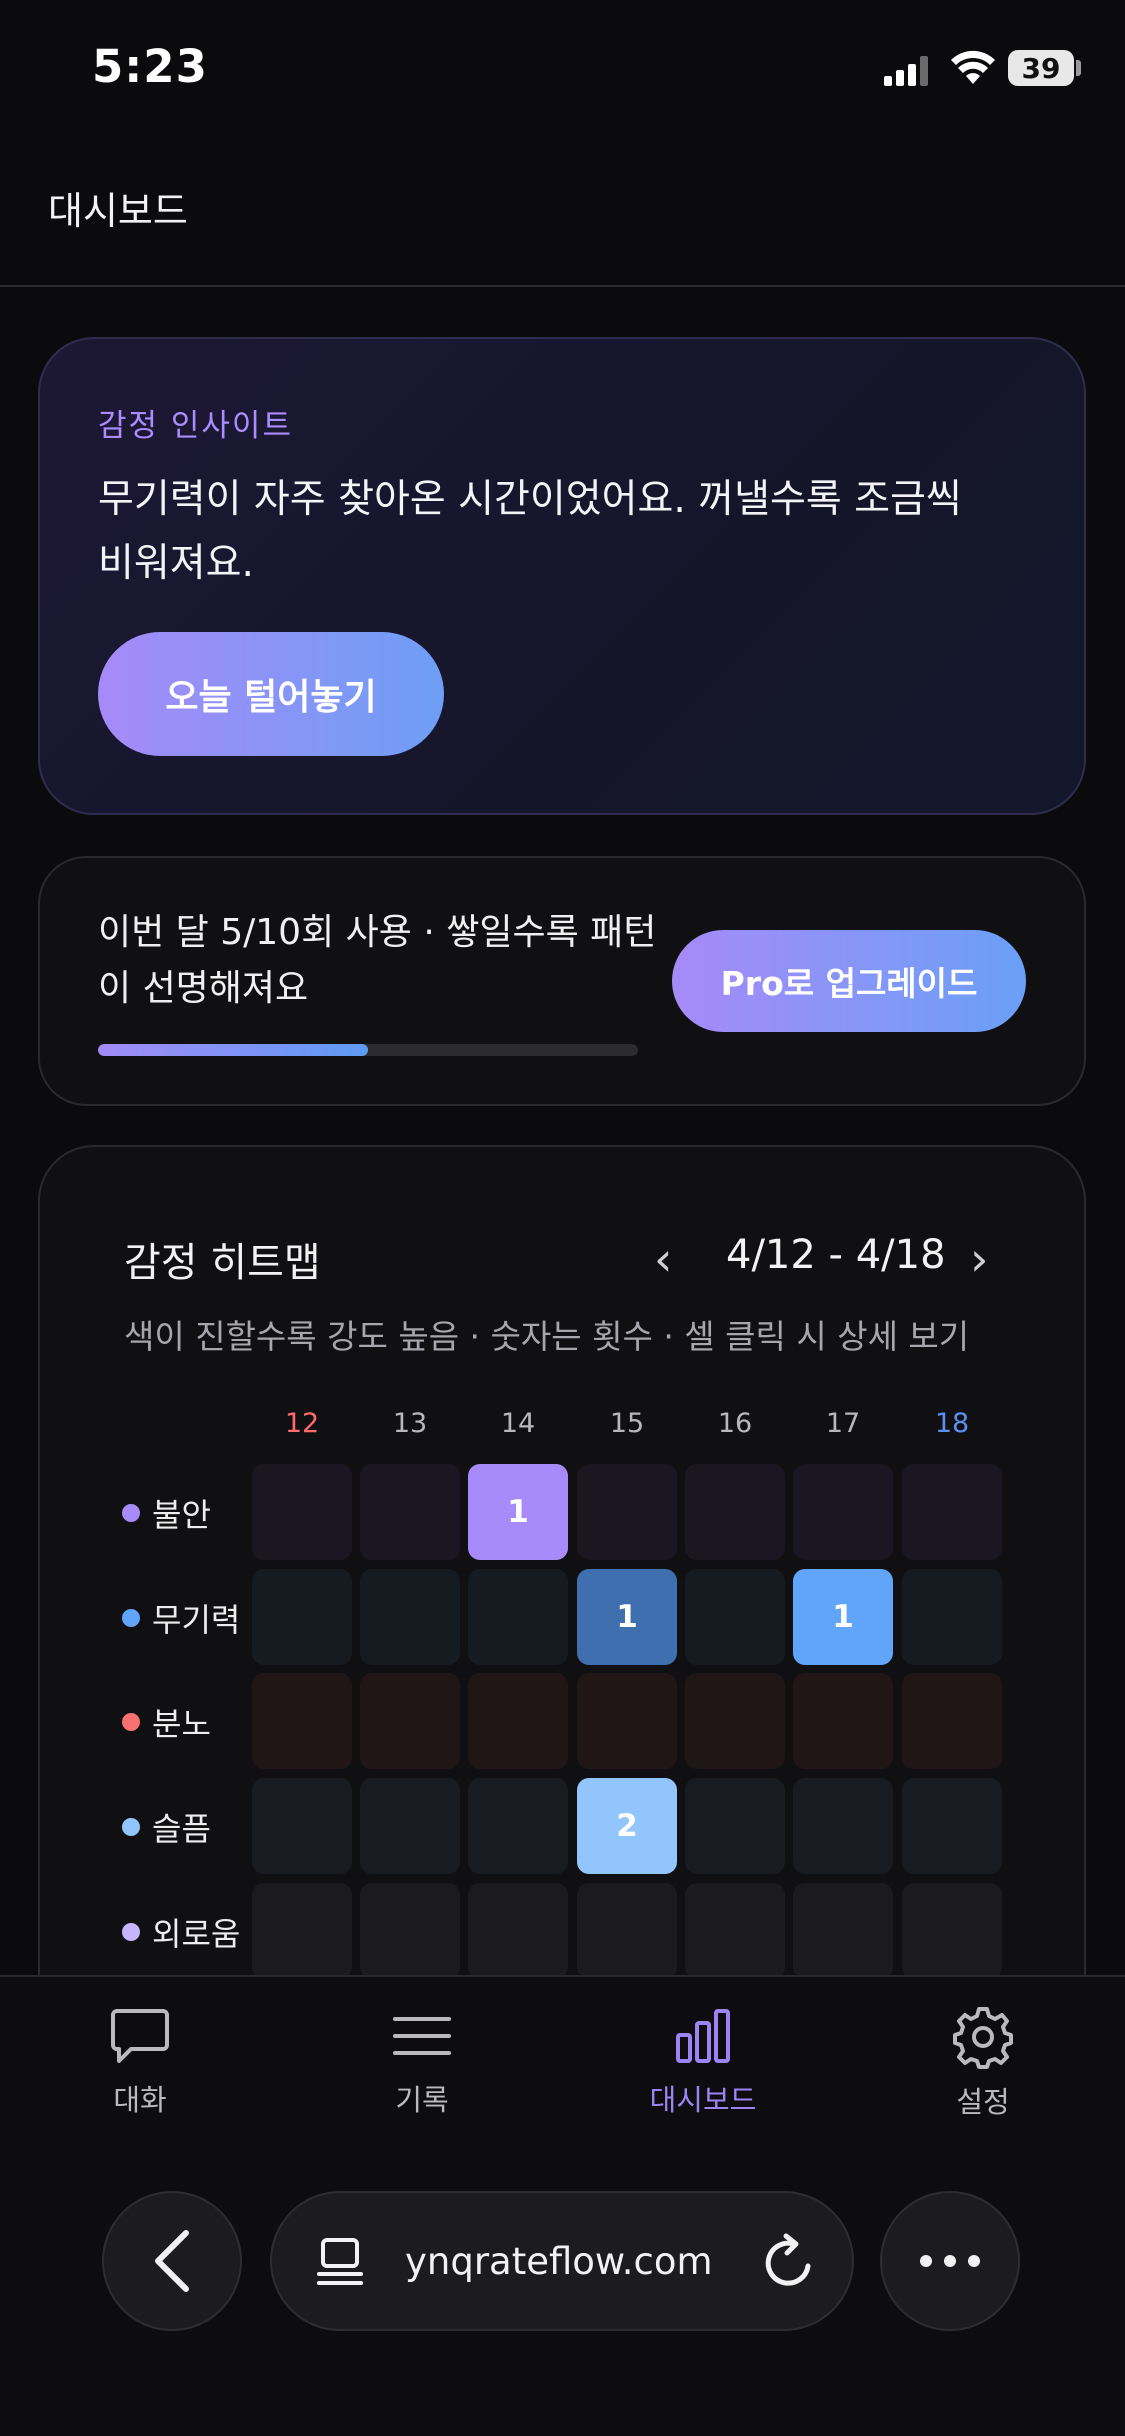 This screenshot has width=1125, height=2436. I want to click on insight-text: 무기력이 자주 찾아온 시간이었어요. 꺼낼수록 조금씩 비워져요., so click(530, 531).